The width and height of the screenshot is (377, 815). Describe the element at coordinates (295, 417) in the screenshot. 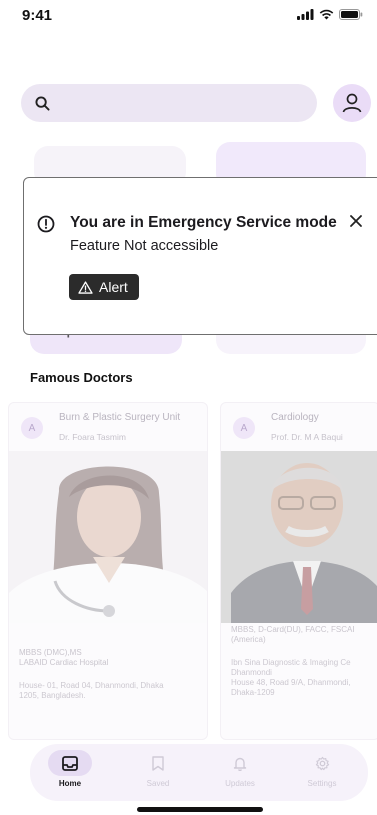

I see `doctor-department: Cardiology` at that location.